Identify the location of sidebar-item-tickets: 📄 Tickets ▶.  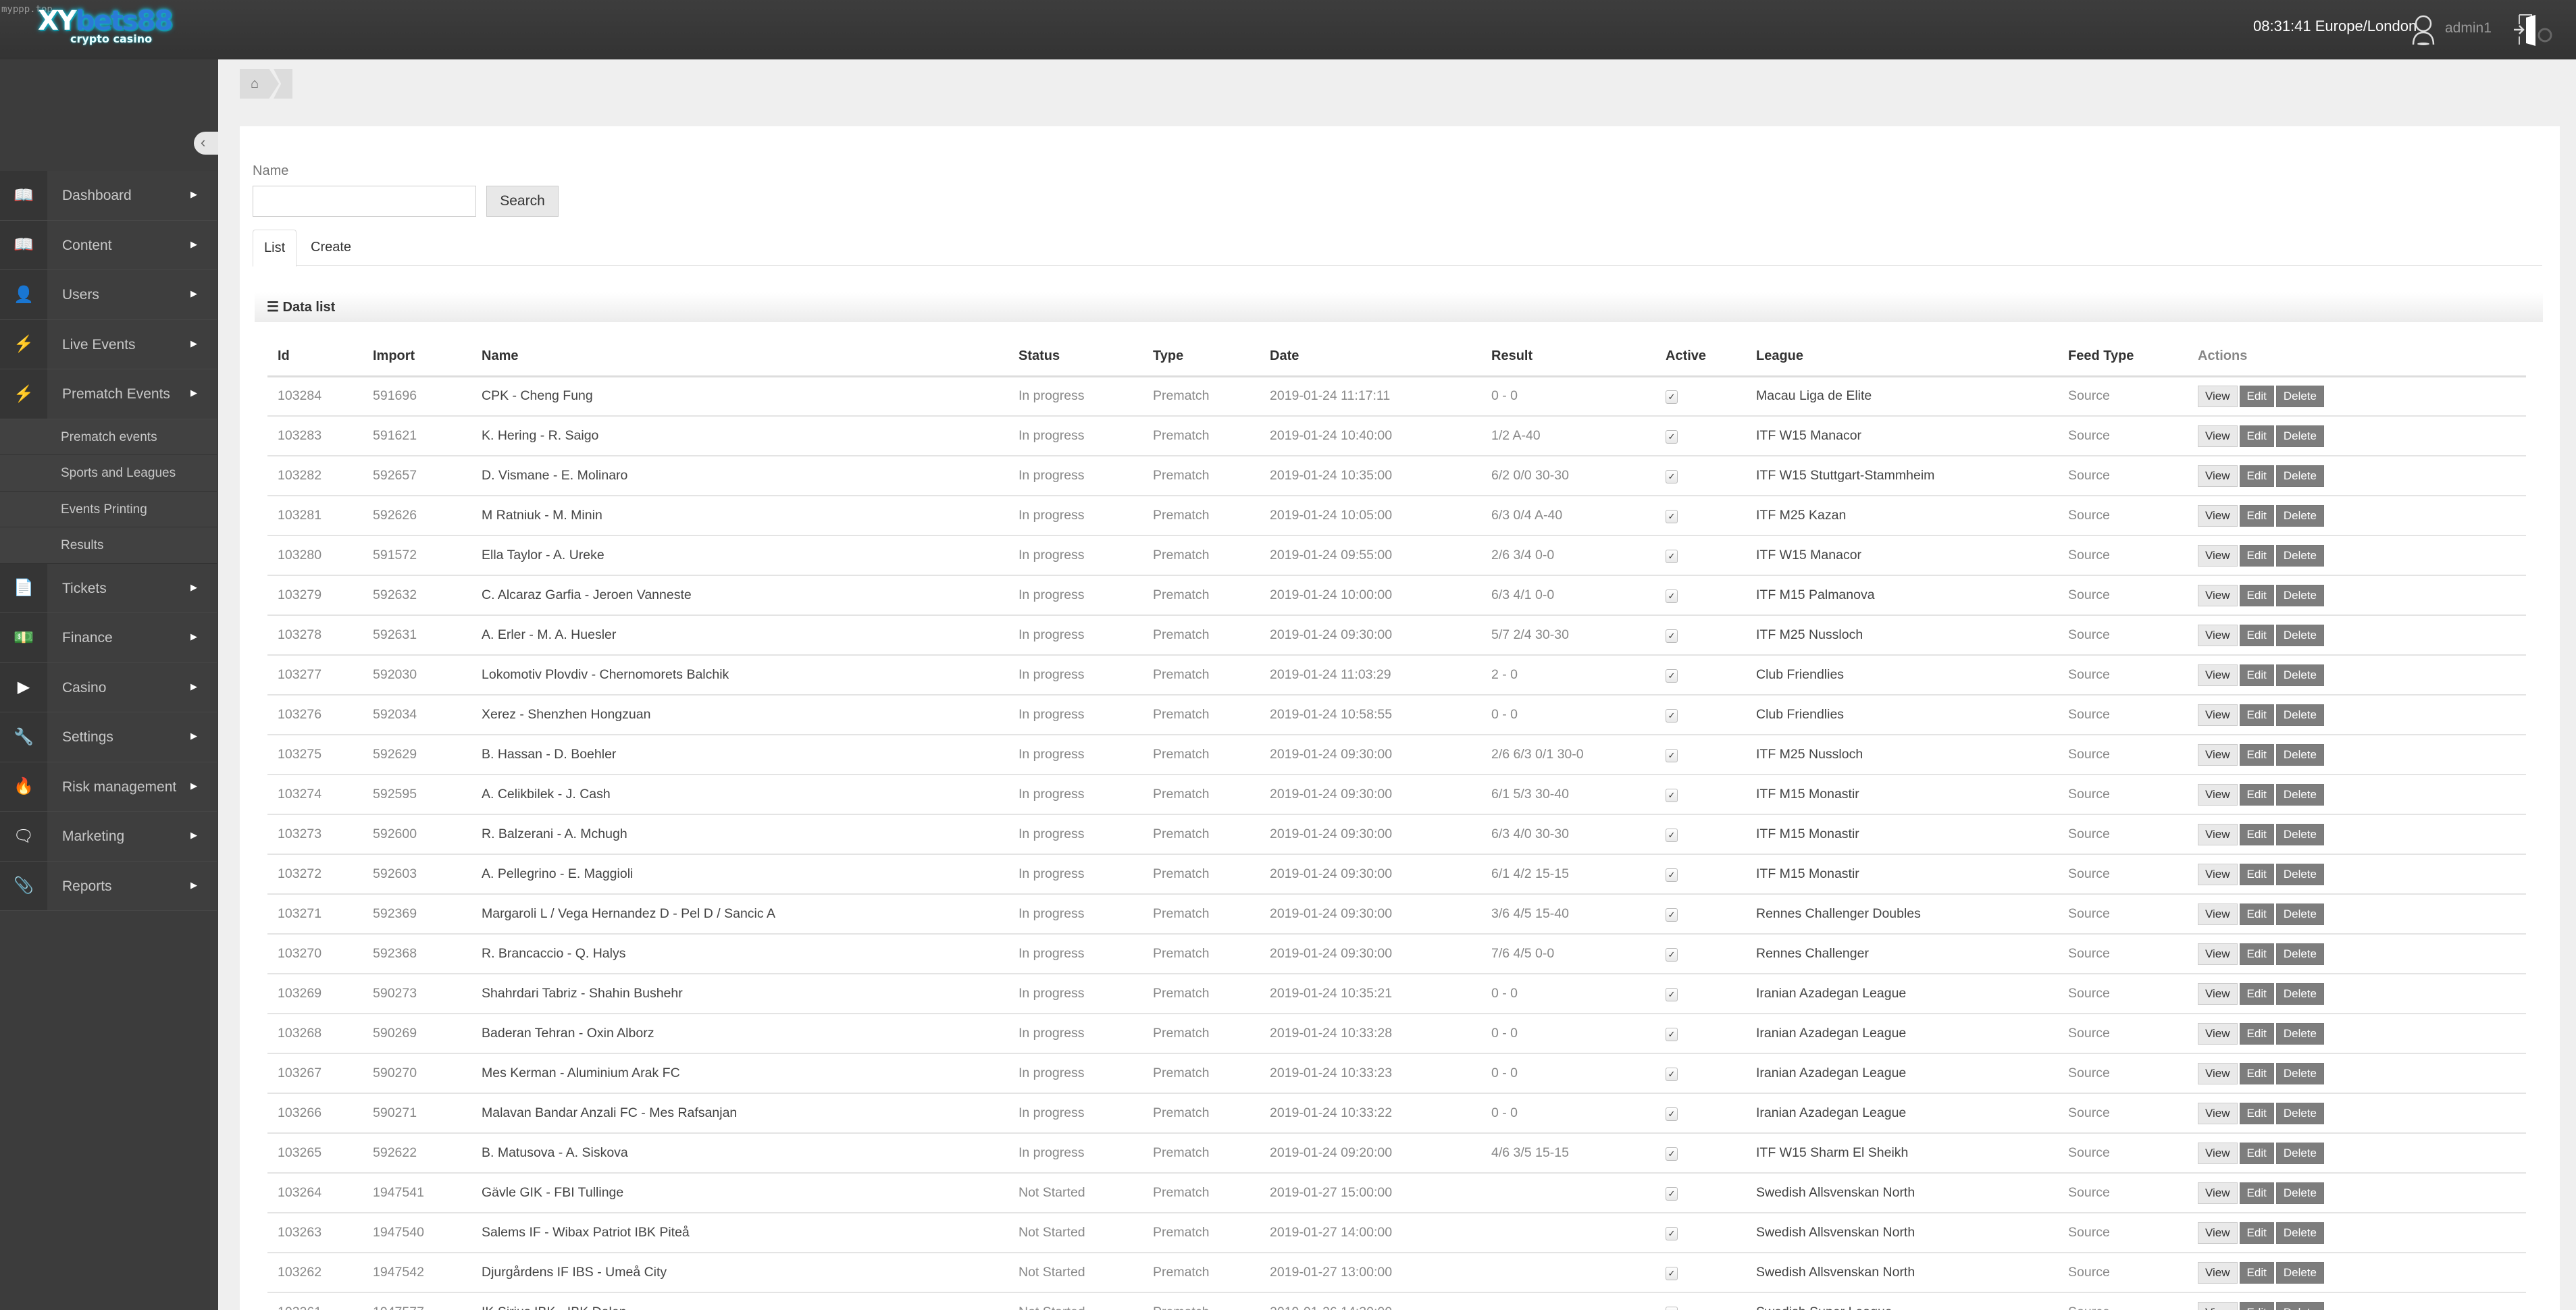
(108, 588).